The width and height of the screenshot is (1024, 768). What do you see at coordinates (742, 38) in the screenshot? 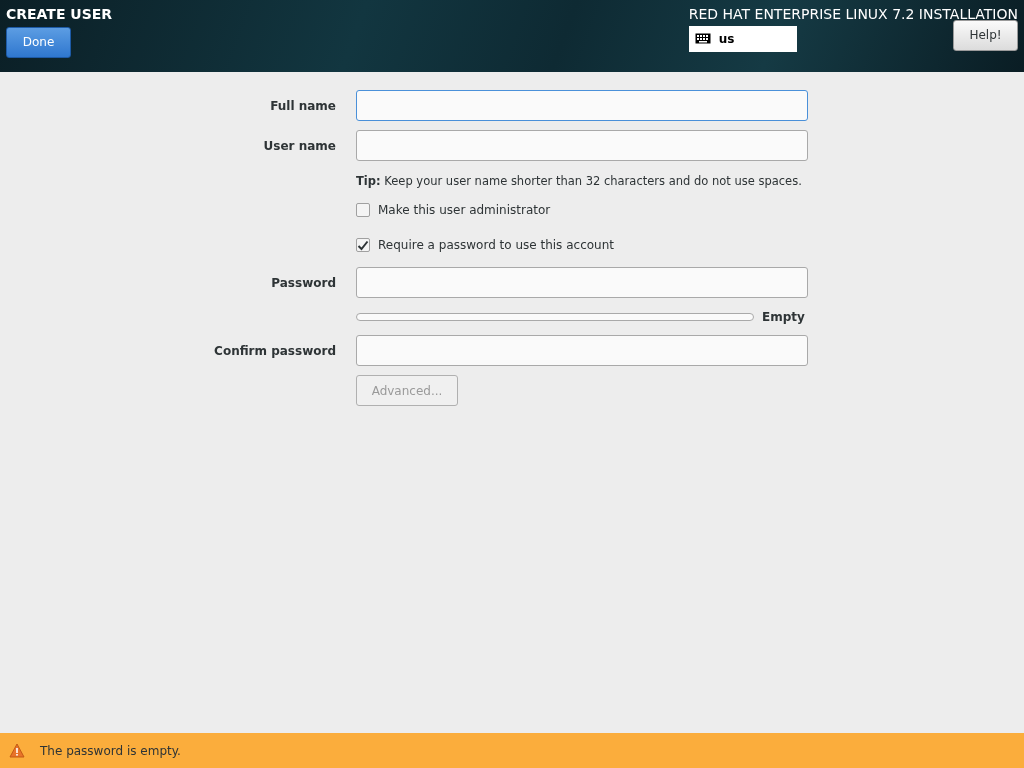
I see `keyboard-layout-indicator: us` at bounding box center [742, 38].